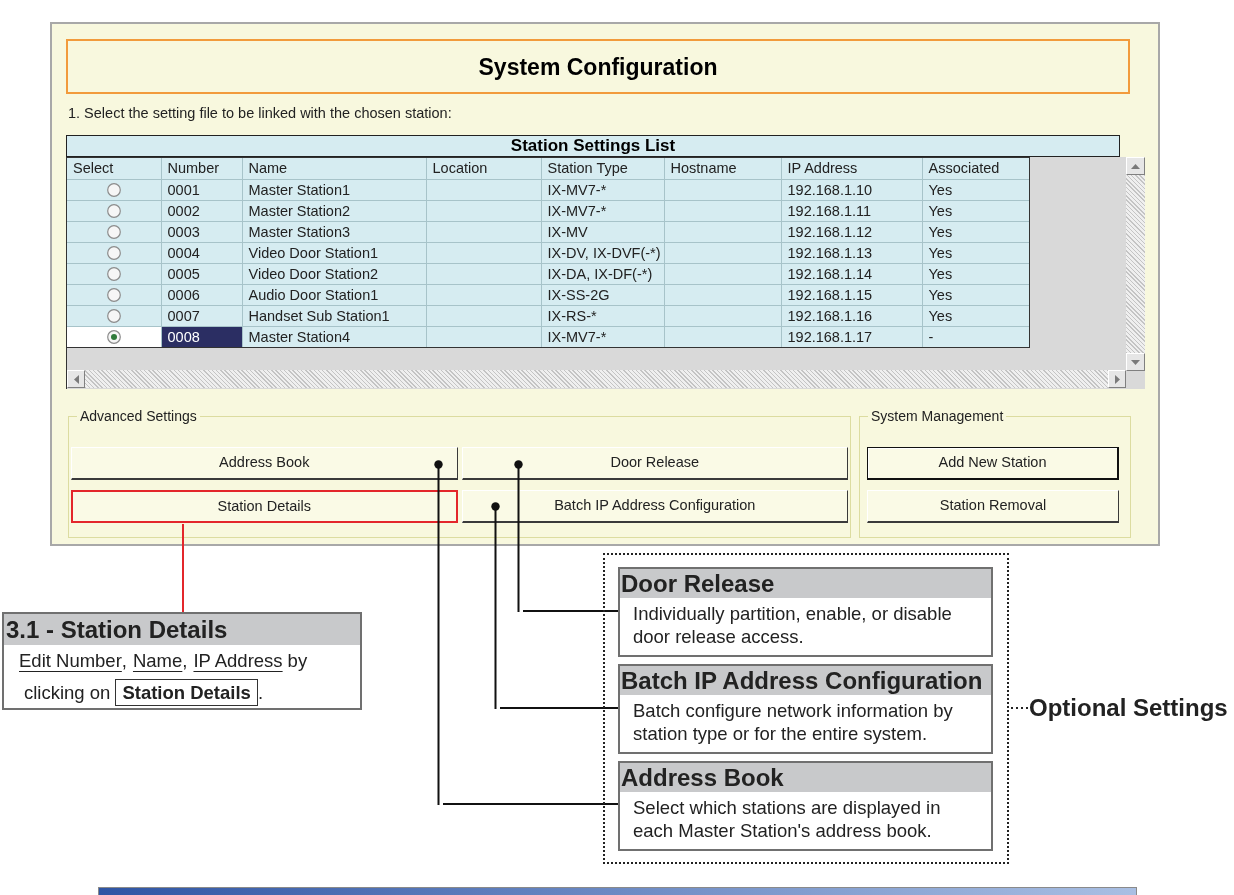  I want to click on dotted-leader-line, so click(1019, 708).